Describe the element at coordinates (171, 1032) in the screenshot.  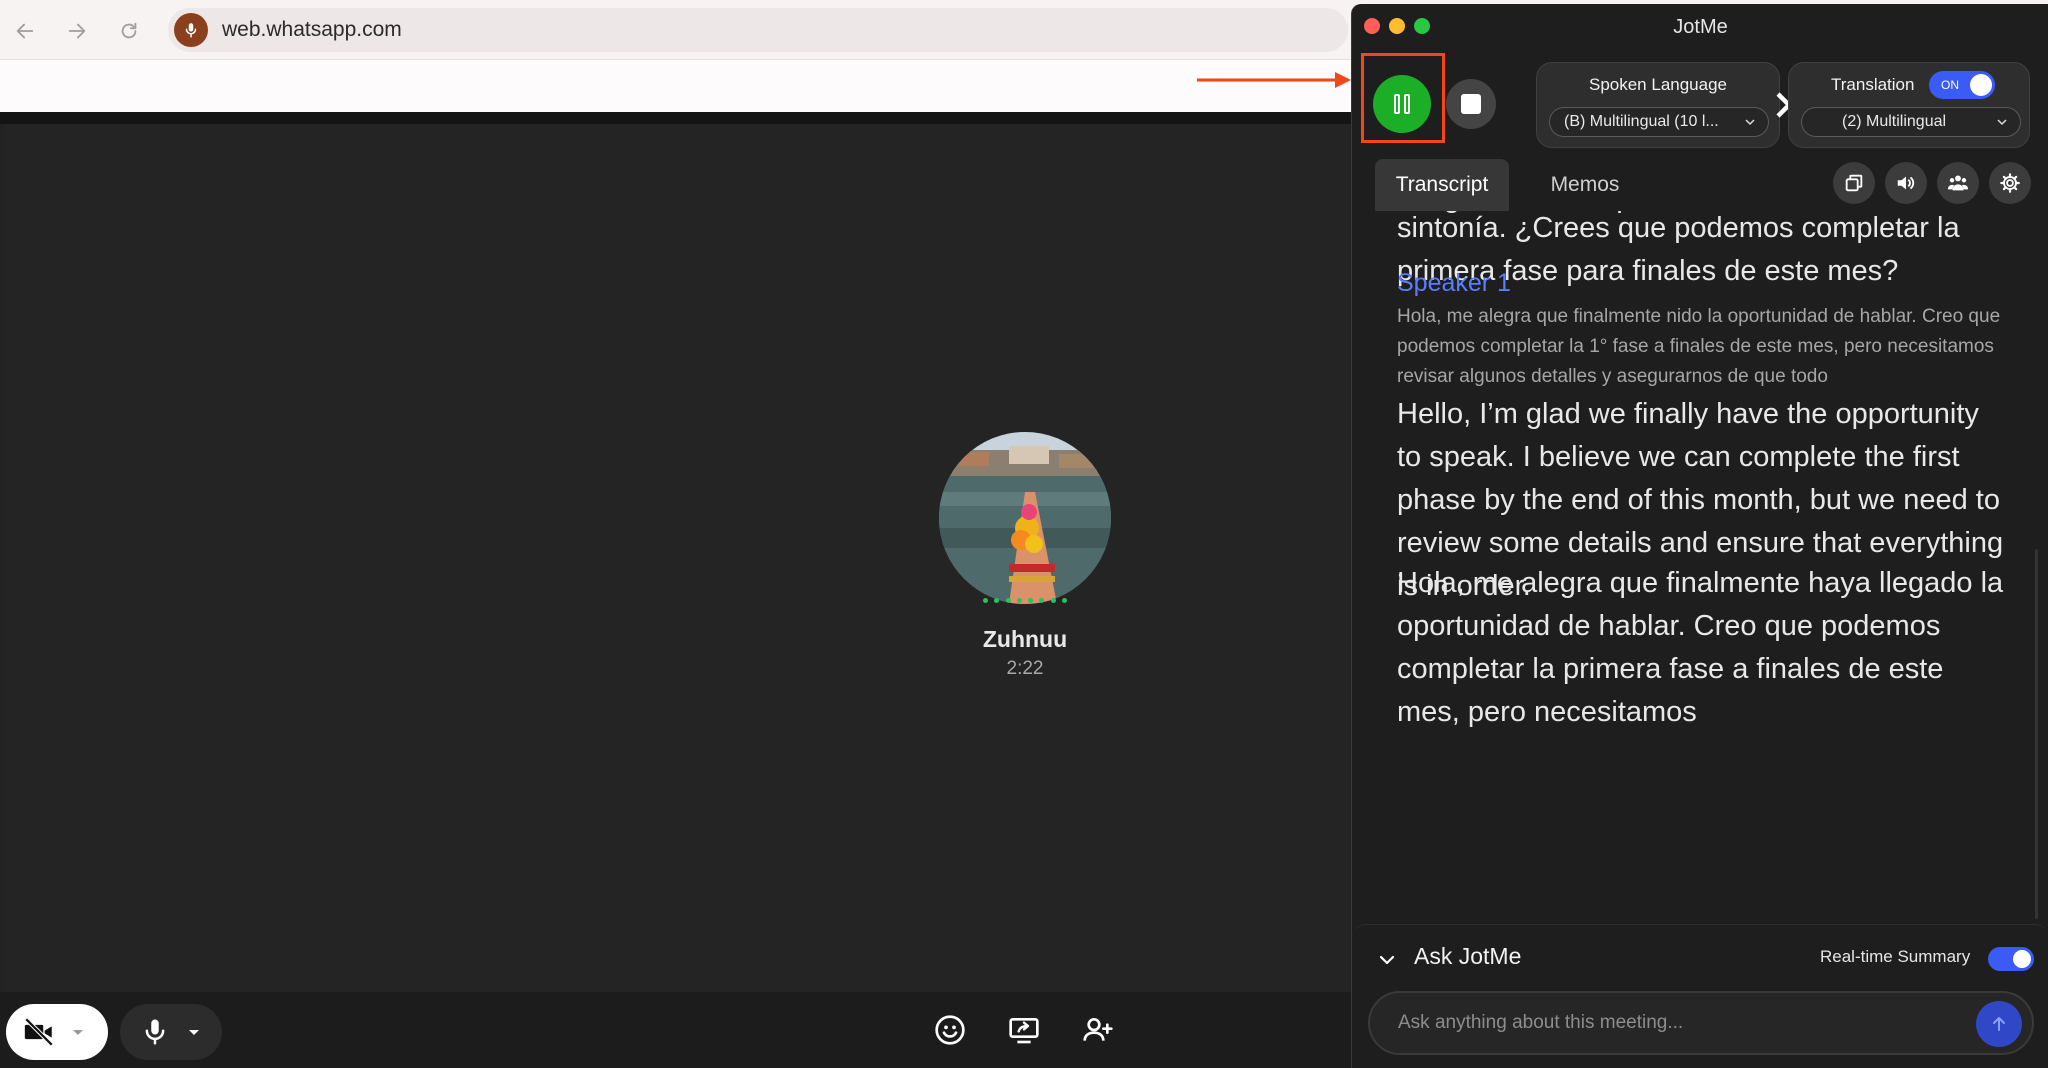
I see `microphone-toggle-button` at that location.